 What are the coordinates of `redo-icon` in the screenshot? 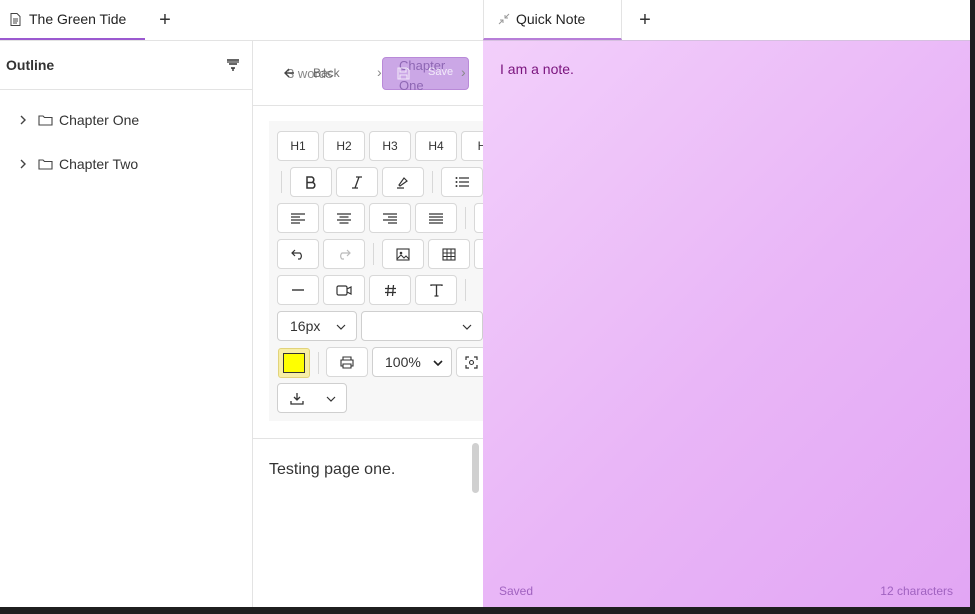 It's located at (345, 254).